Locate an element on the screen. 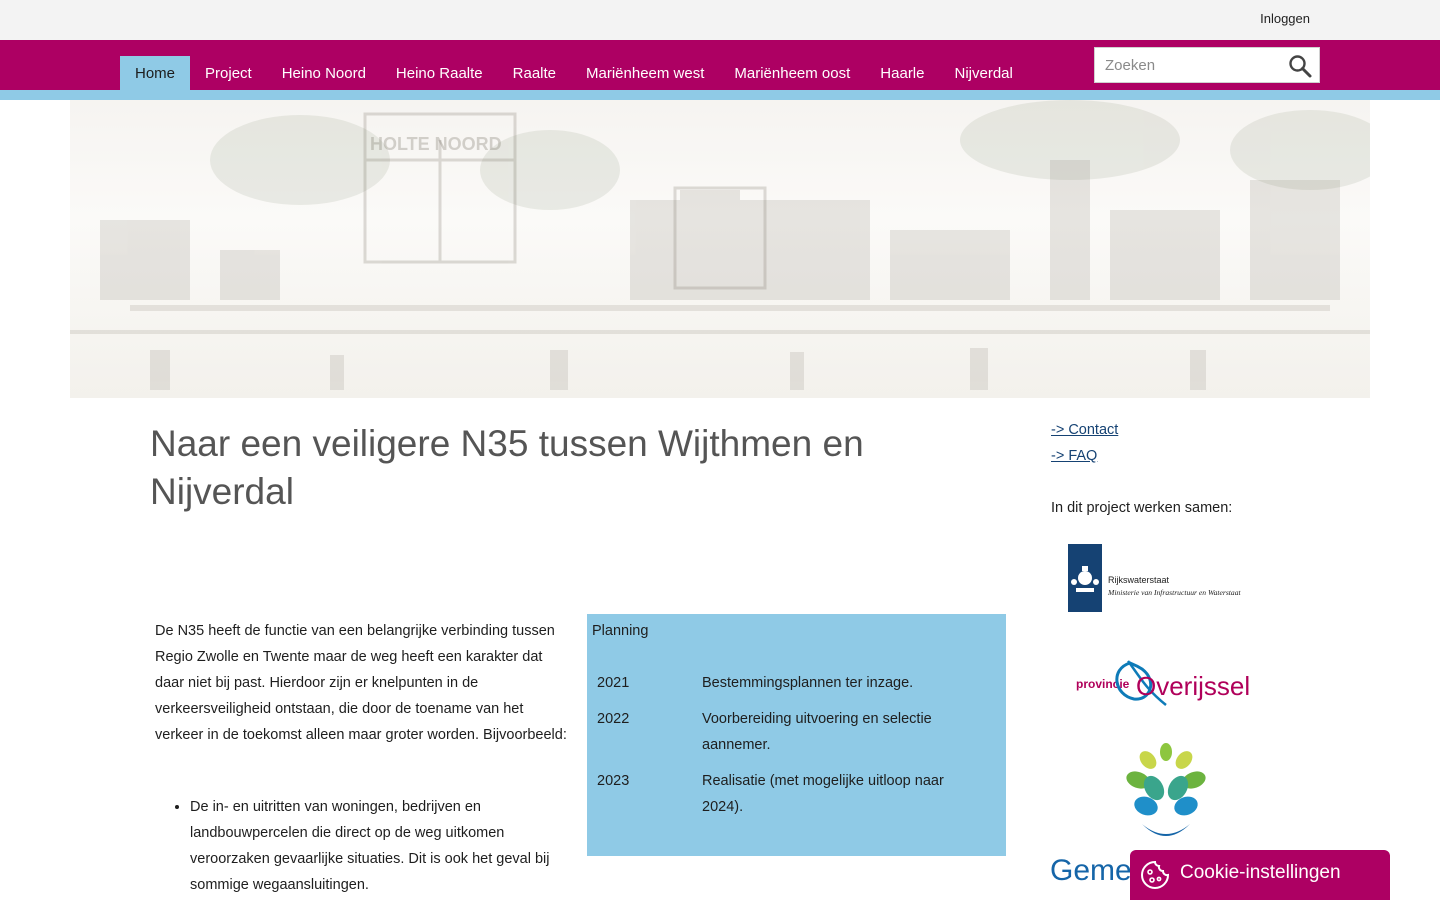  rws-logo-line1: Rijkswaterstaat is located at coordinates (1139, 580).